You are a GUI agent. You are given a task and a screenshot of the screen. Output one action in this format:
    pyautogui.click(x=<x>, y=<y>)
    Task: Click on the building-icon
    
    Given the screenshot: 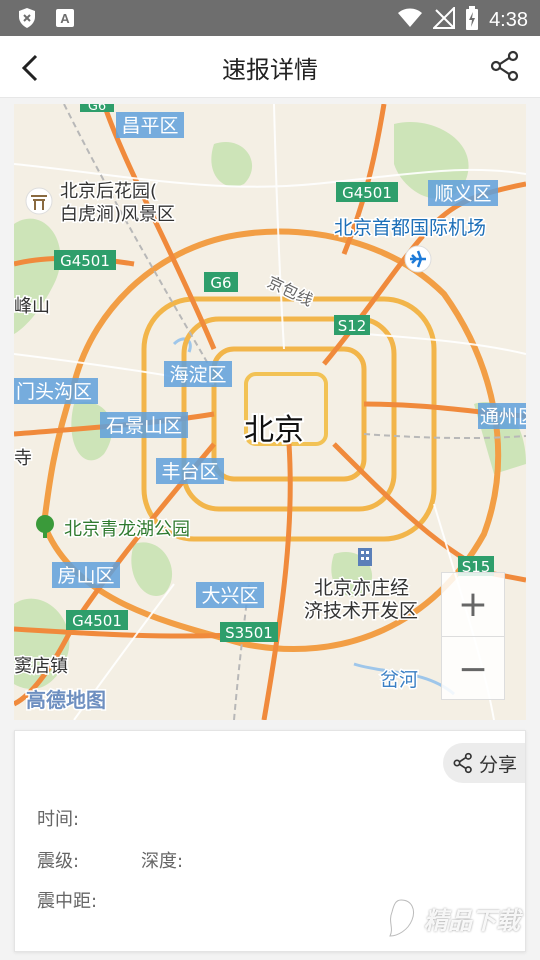 What is the action you would take?
    pyautogui.click(x=365, y=557)
    